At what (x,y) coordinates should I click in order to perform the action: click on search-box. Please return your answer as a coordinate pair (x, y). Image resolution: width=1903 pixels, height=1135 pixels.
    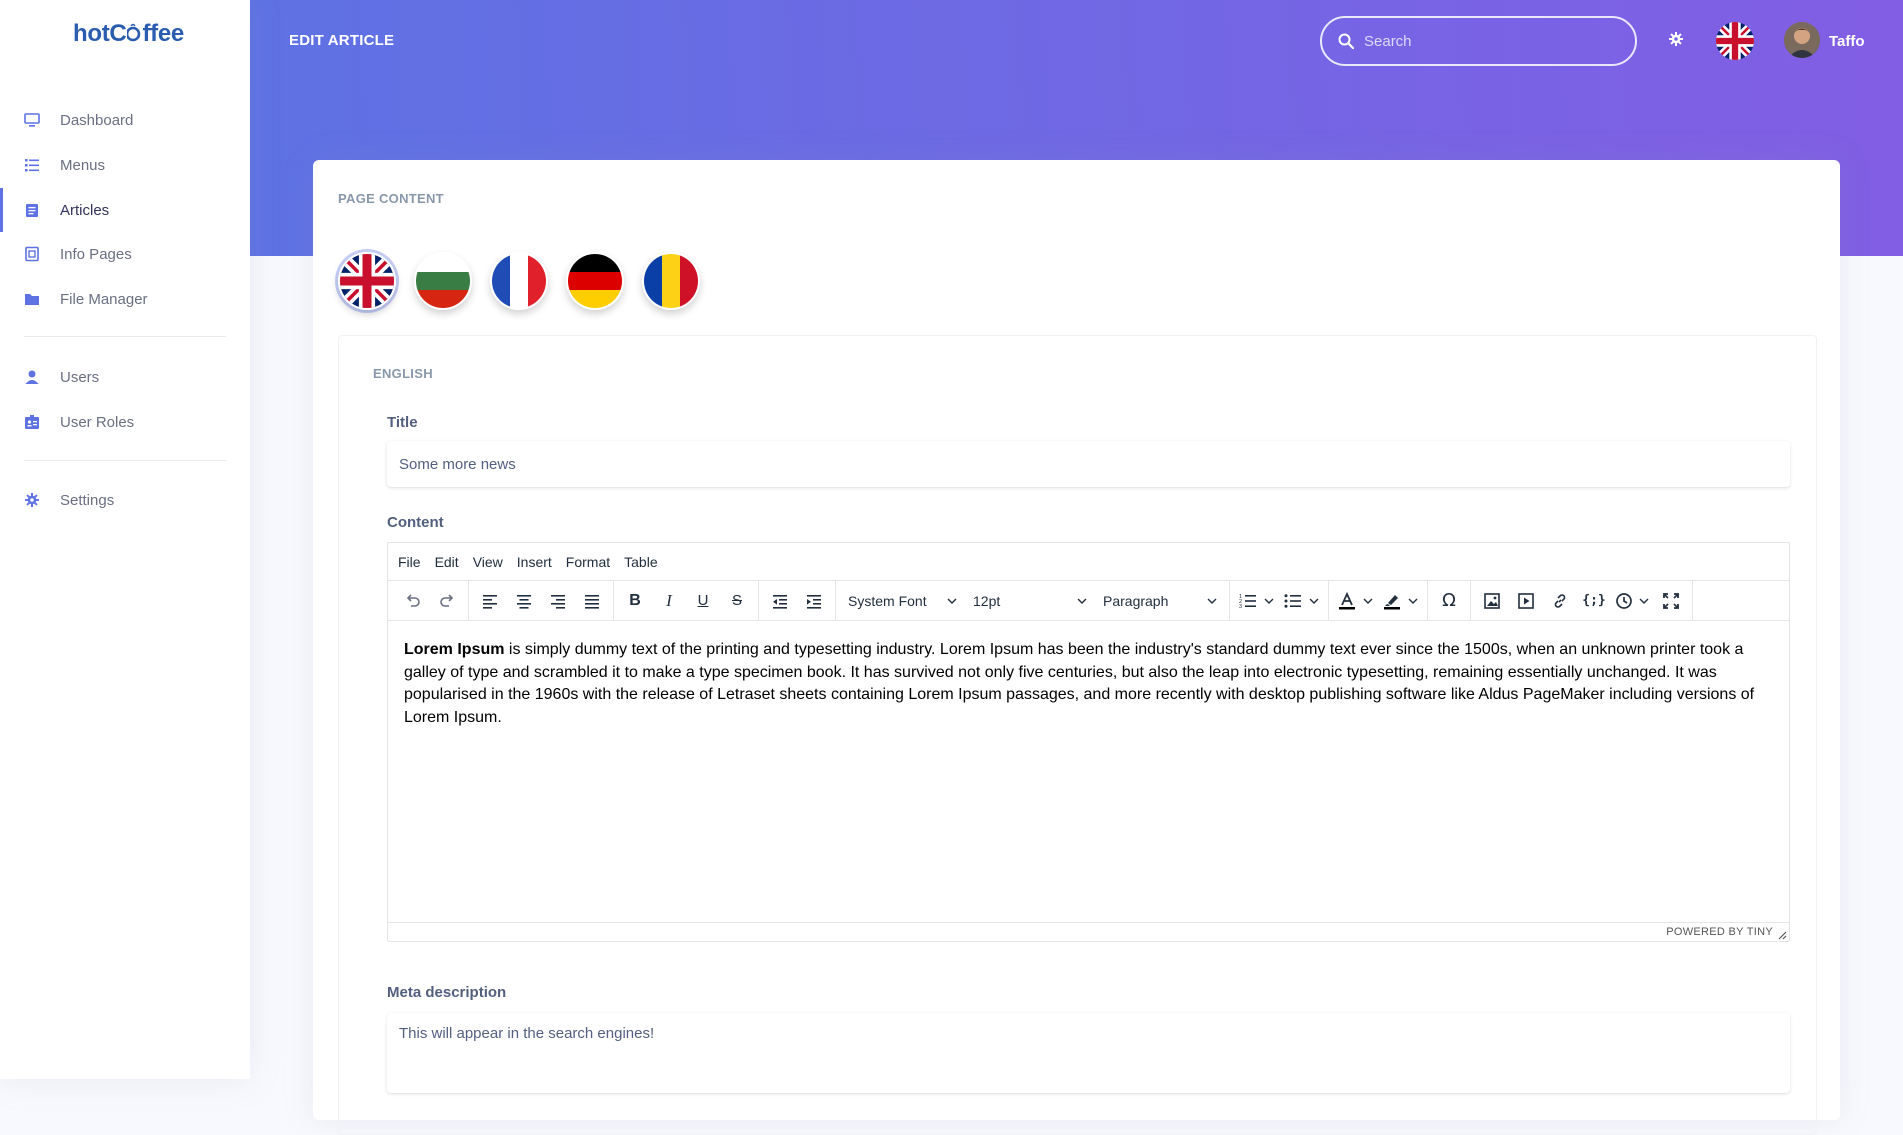
    Looking at the image, I should click on (1478, 41).